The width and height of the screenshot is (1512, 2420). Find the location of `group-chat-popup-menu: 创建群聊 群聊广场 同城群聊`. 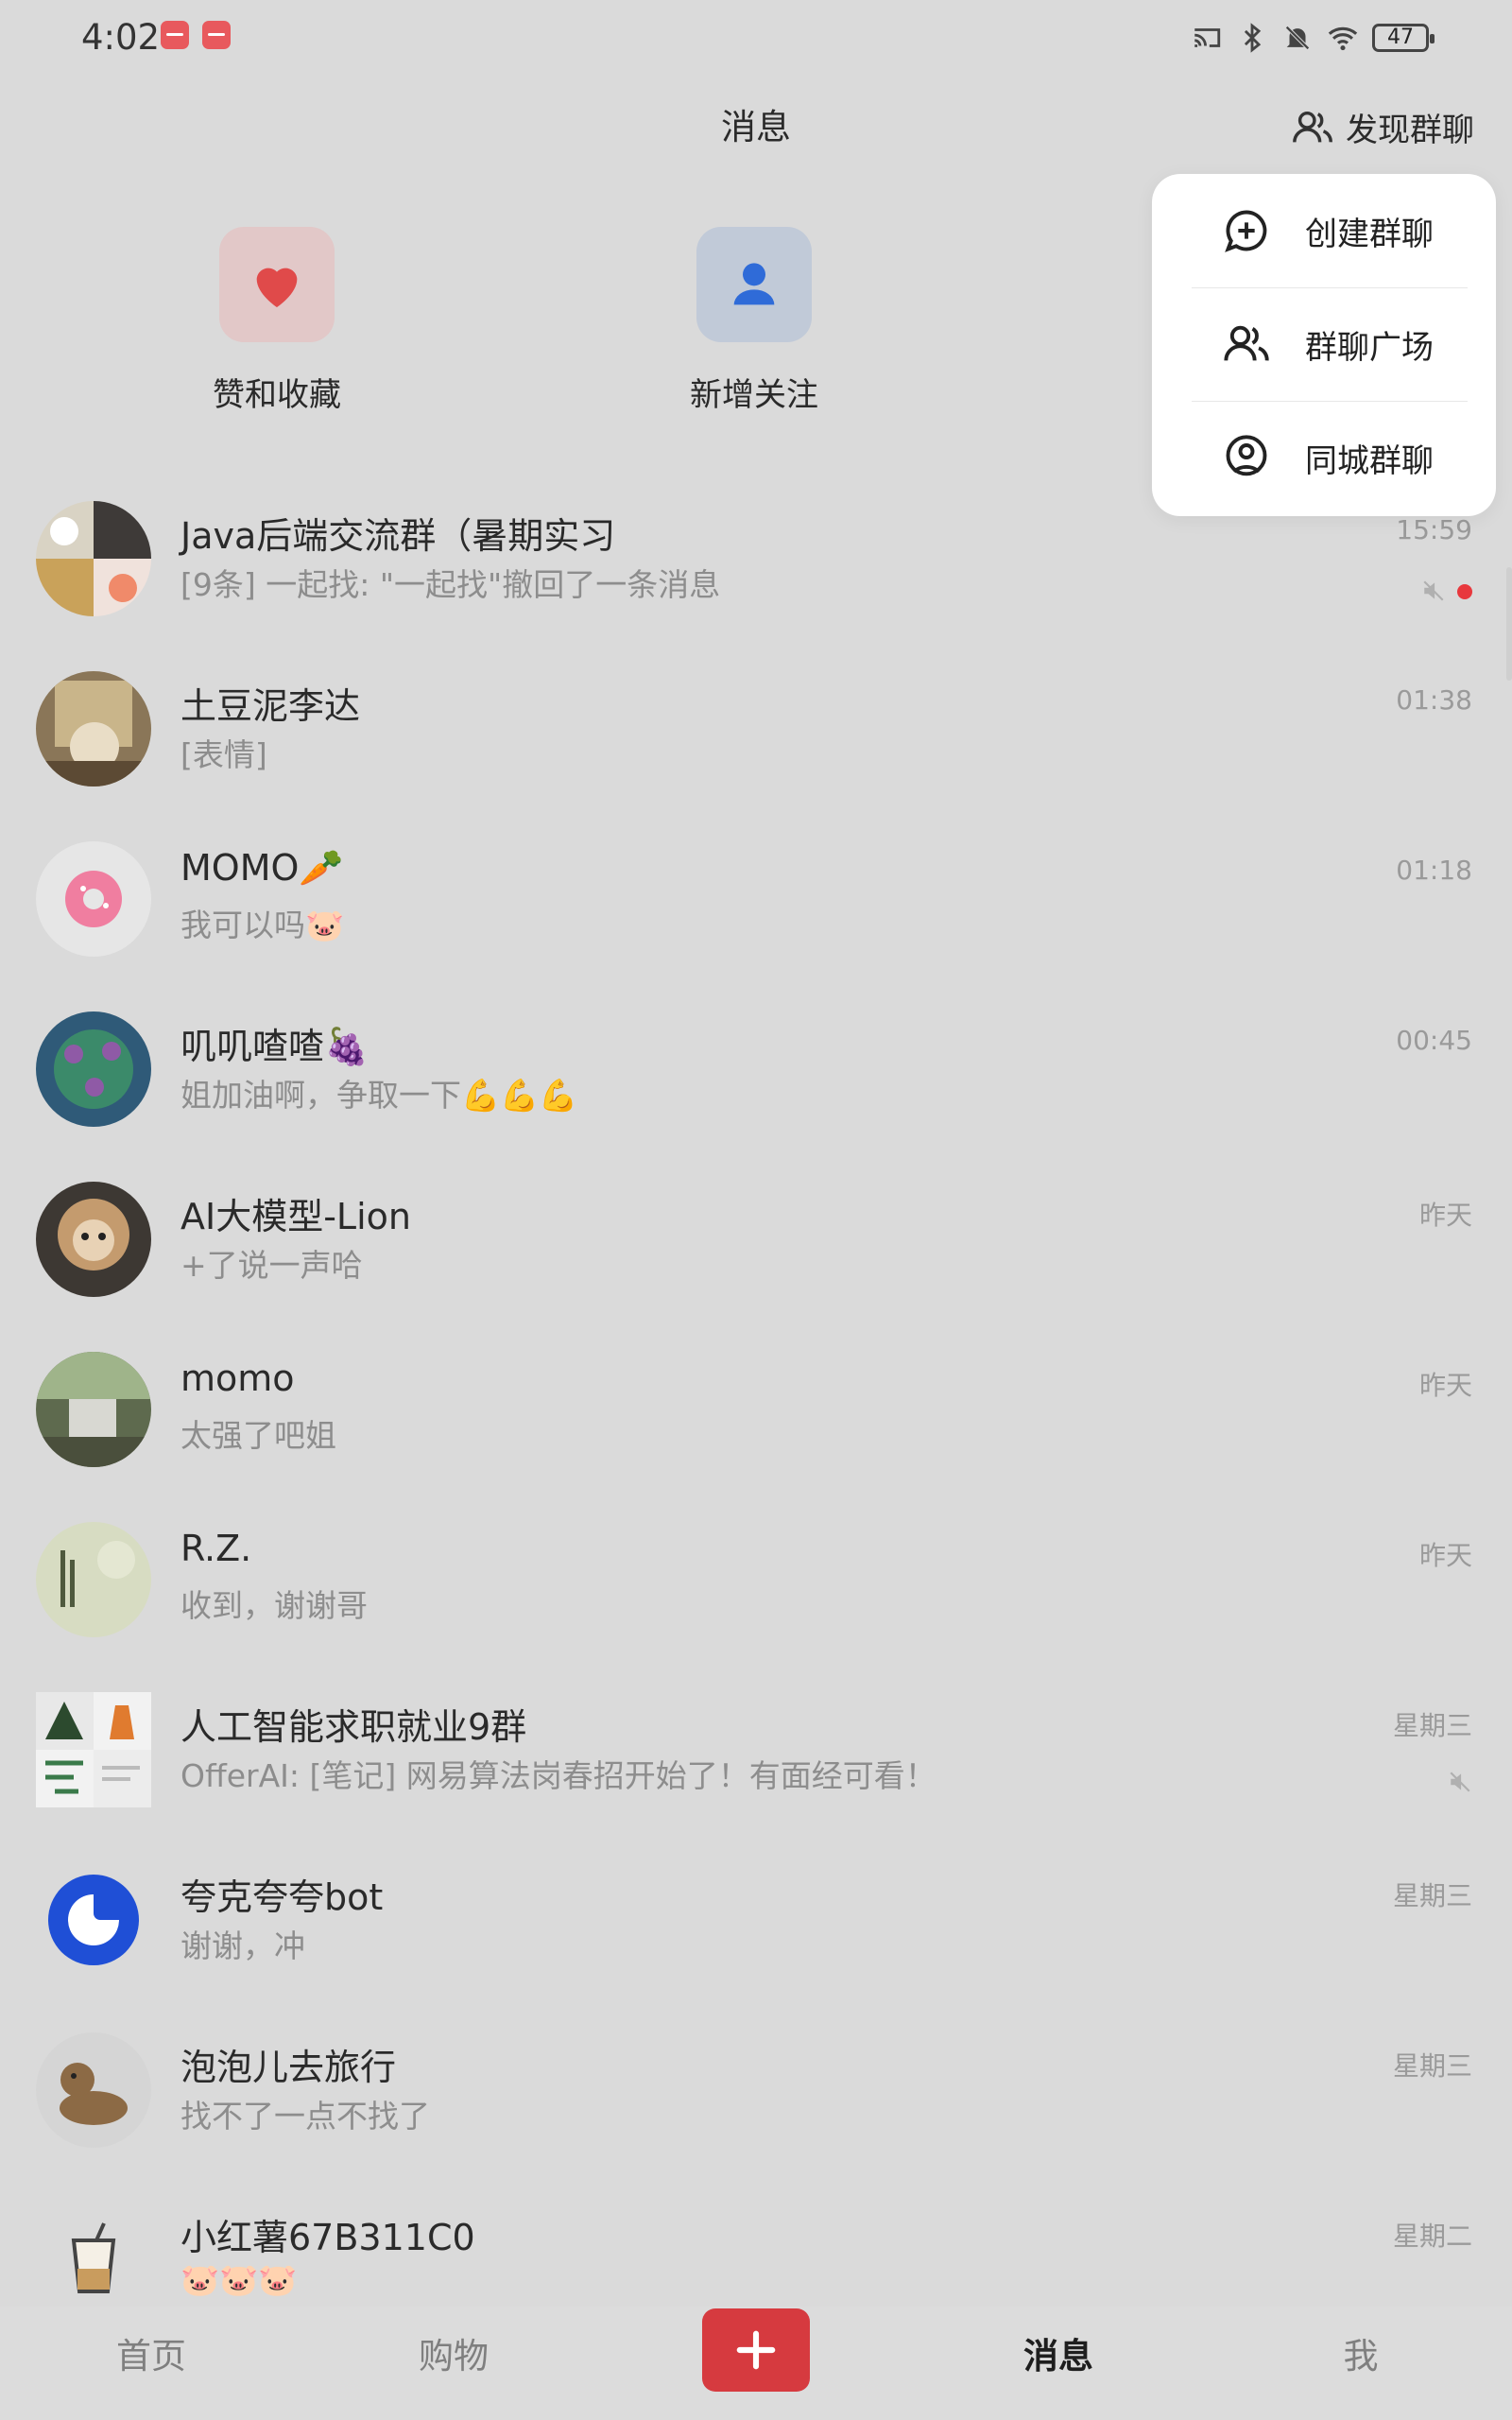

group-chat-popup-menu: 创建群聊 群聊广场 同城群聊 is located at coordinates (1324, 345).